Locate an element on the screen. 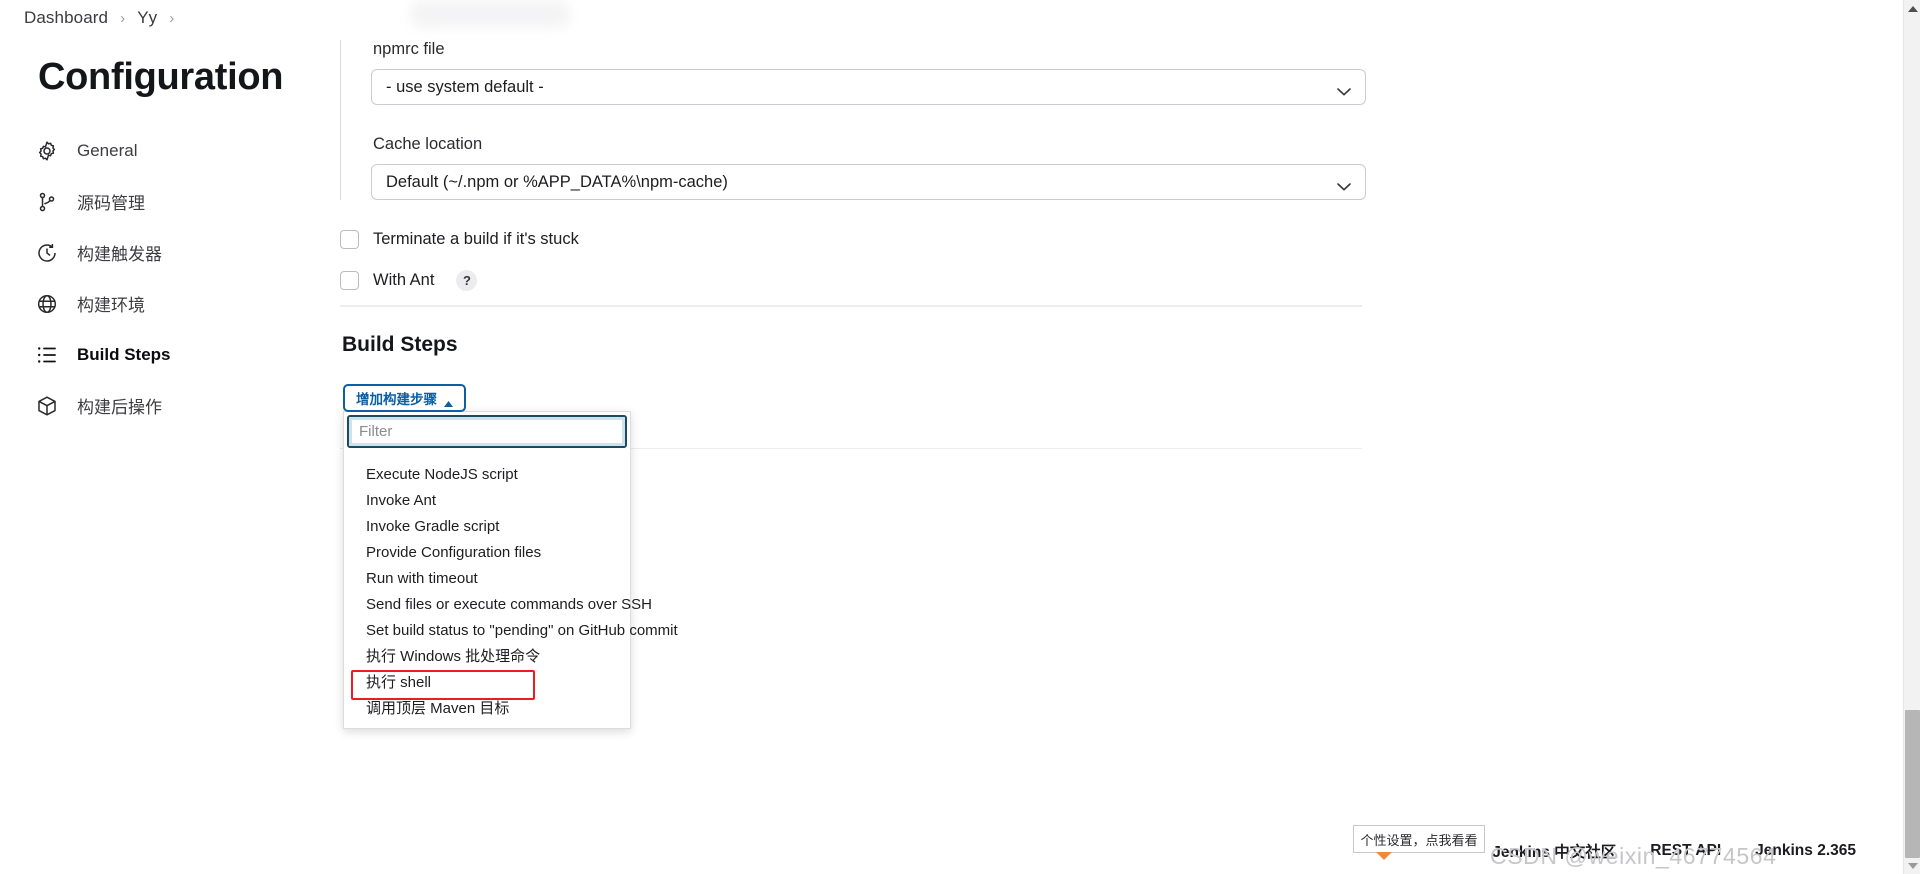 The image size is (1920, 874). sidebar-item-label: 构建触发器 is located at coordinates (119, 254).